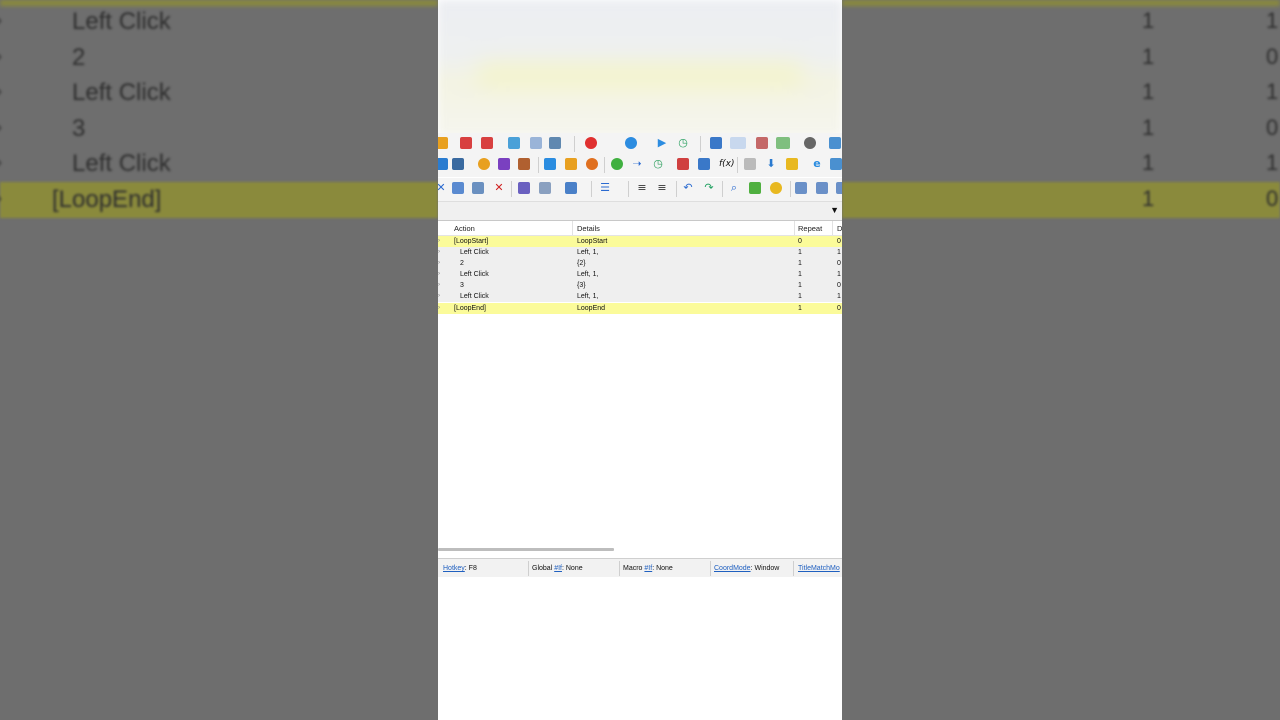 The width and height of the screenshot is (1280, 720). What do you see at coordinates (555, 143) in the screenshot?
I see `gear-icon` at bounding box center [555, 143].